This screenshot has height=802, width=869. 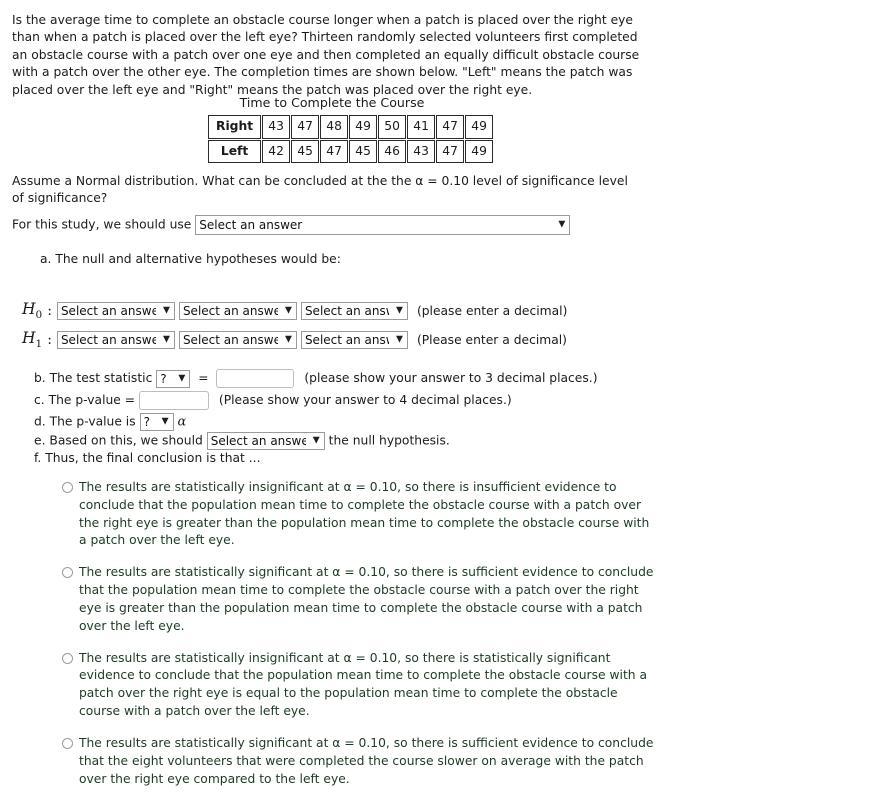 I want to click on part-d-row: d. The p-value is ? ▼ α, so click(x=316, y=422).